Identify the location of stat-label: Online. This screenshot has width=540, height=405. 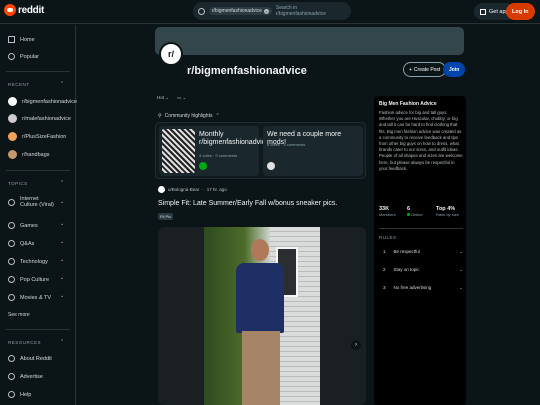
(417, 214).